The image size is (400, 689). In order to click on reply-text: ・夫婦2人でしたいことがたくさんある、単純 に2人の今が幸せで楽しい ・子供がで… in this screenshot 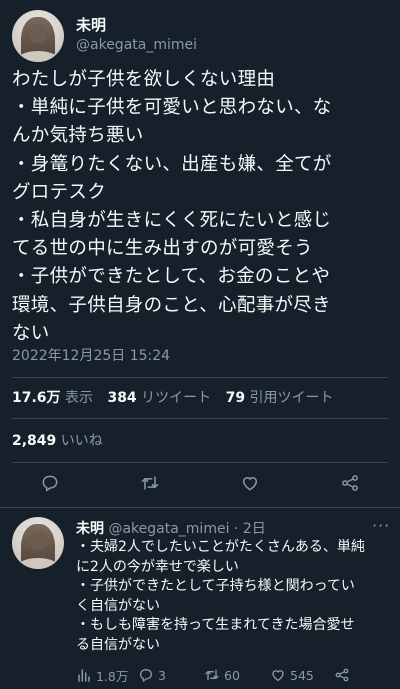, I will do `click(234, 597)`.